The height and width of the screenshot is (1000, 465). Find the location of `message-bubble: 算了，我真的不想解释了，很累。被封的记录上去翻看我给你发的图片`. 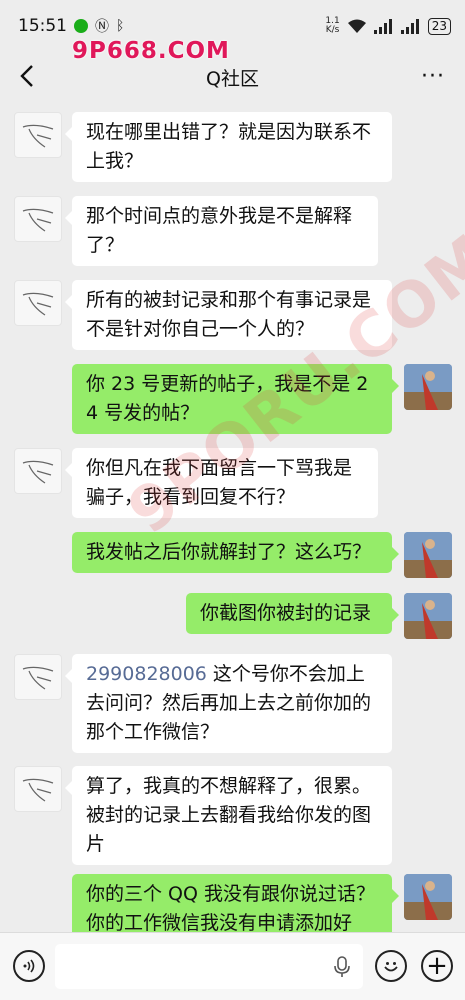

message-bubble: 算了，我真的不想解释了，很累。被封的记录上去翻看我给你发的图片 is located at coordinates (228, 815).